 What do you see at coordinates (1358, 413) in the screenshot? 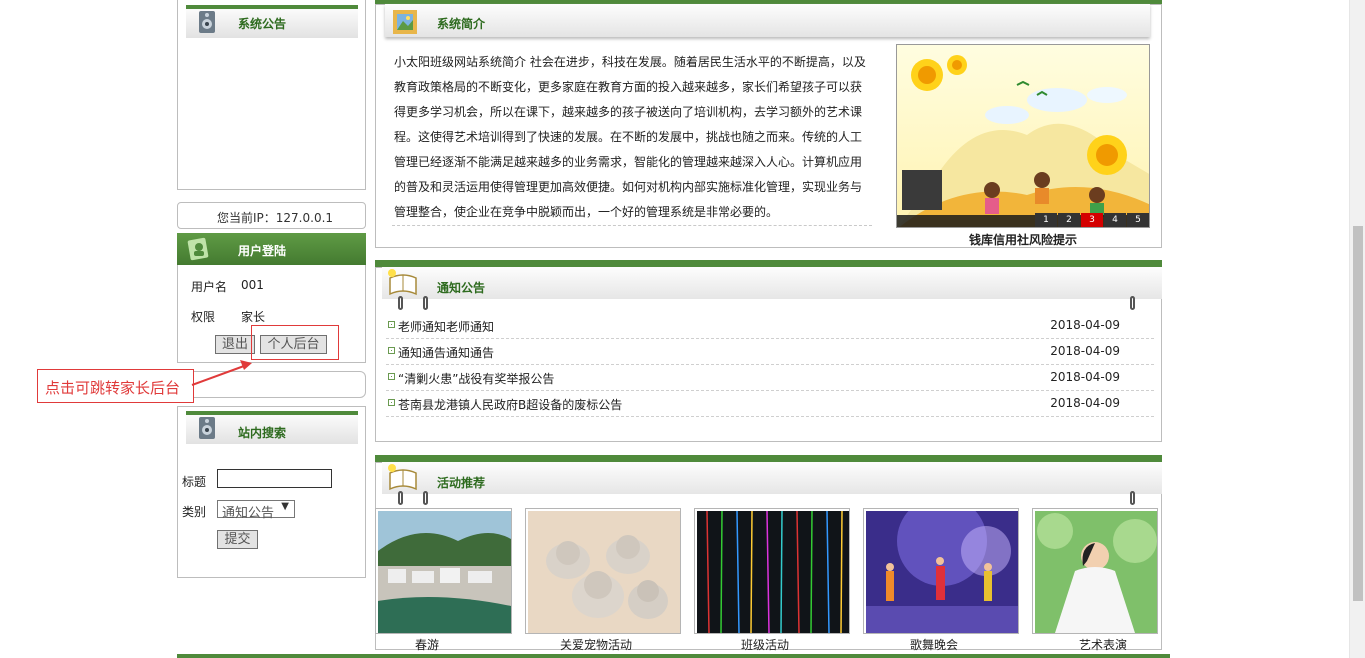
I see `scrollbar-thumb` at bounding box center [1358, 413].